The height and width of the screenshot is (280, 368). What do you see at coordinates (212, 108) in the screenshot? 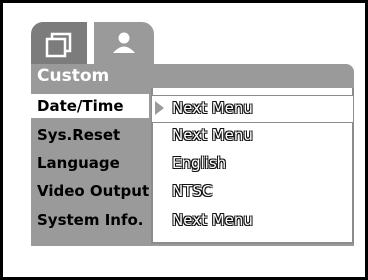
I see `value-date-time: Next Menu` at bounding box center [212, 108].